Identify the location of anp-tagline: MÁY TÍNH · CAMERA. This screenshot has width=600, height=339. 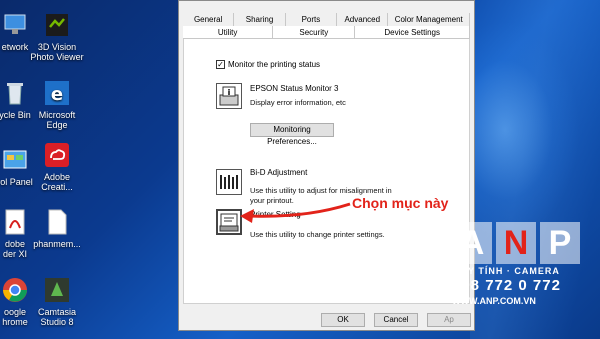
(506, 271).